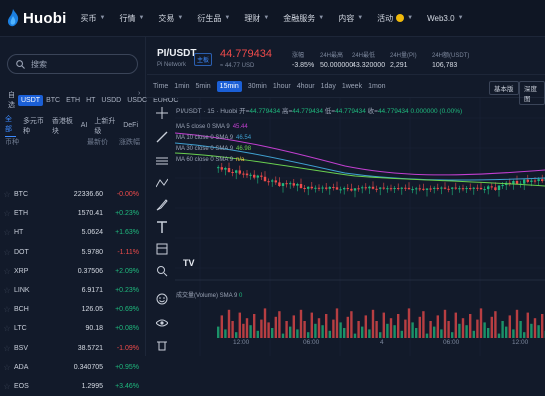 The image size is (545, 396). What do you see at coordinates (377, 86) in the screenshot?
I see `timeframe-9: 1mon` at bounding box center [377, 86].